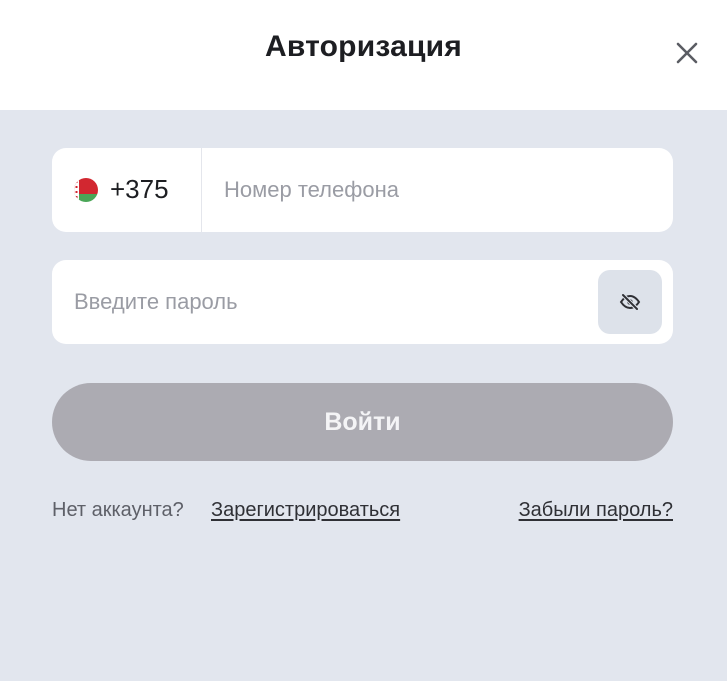  I want to click on no-account-text: Нет аккаунта?, so click(118, 510).